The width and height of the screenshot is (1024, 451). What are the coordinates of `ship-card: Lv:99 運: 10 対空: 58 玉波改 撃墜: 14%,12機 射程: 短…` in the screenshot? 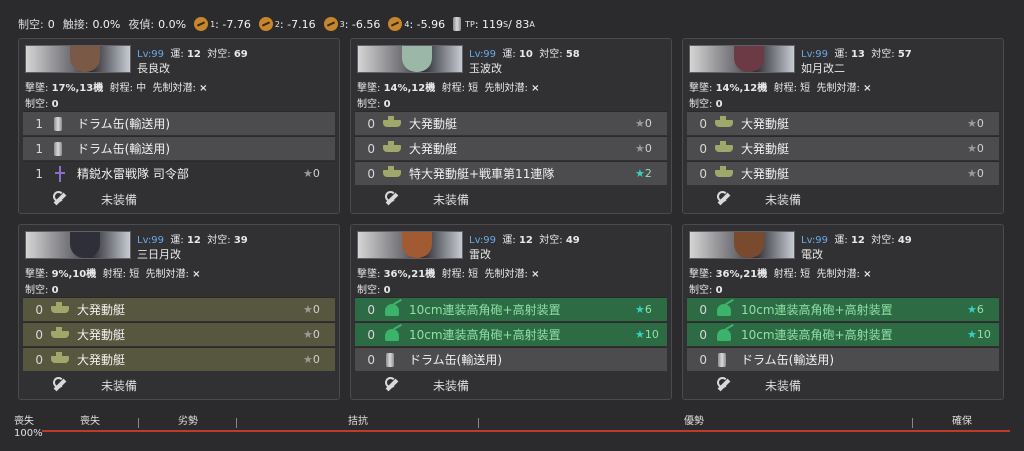 It's located at (511, 126).